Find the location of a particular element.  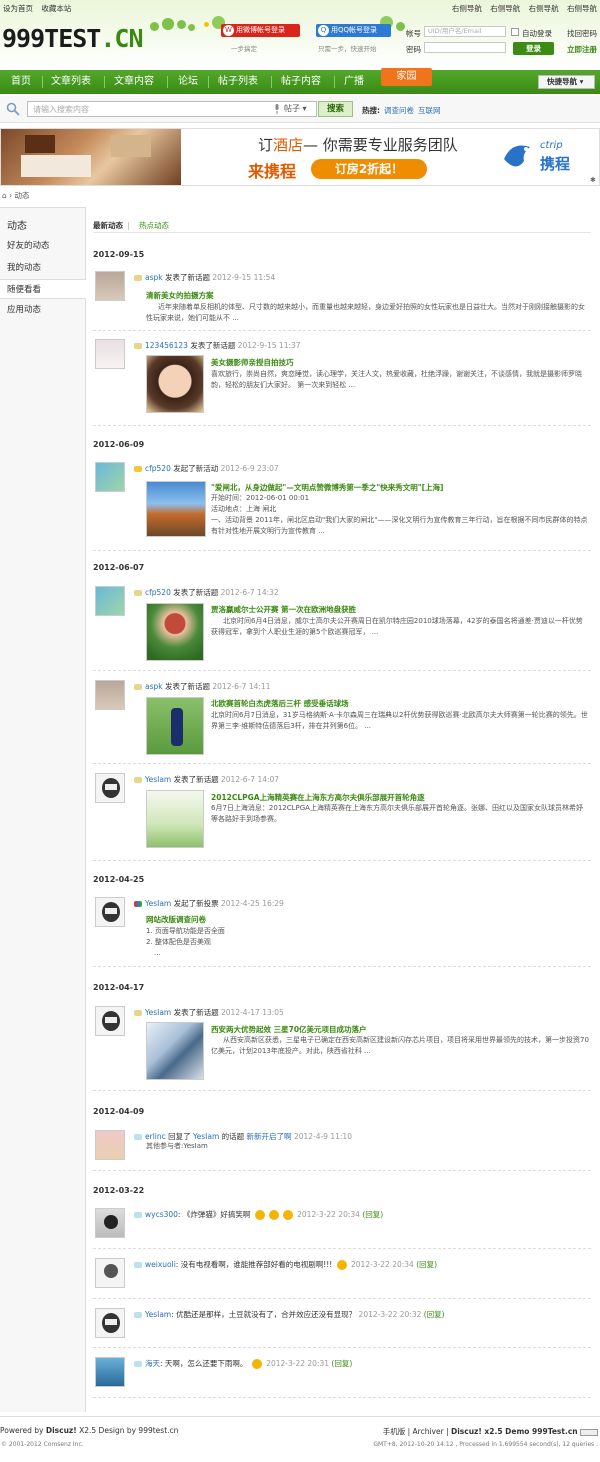

quick-nav-button: 快捷导航 ▾ is located at coordinates (566, 82).